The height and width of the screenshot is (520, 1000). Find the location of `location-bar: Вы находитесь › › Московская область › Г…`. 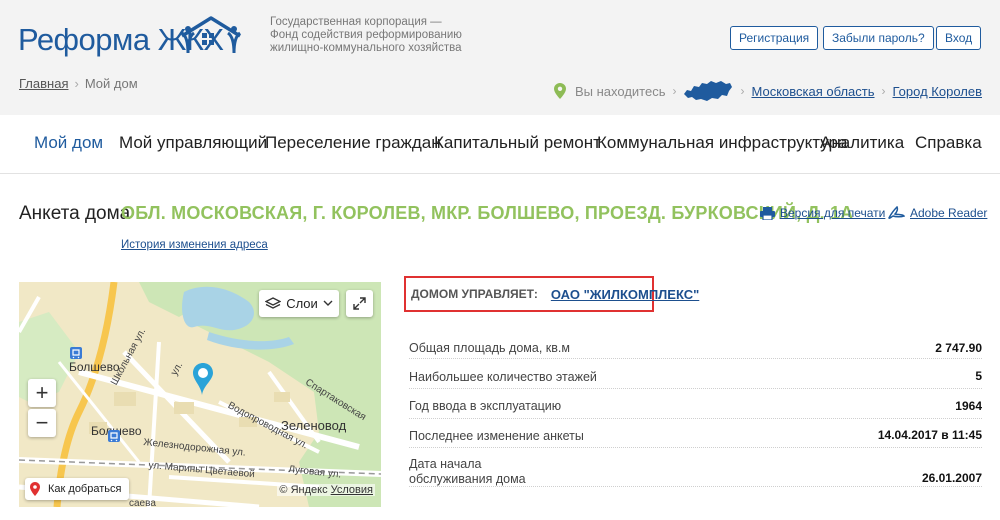

location-bar: Вы находитесь › › Московская область › Г… is located at coordinates (767, 91).